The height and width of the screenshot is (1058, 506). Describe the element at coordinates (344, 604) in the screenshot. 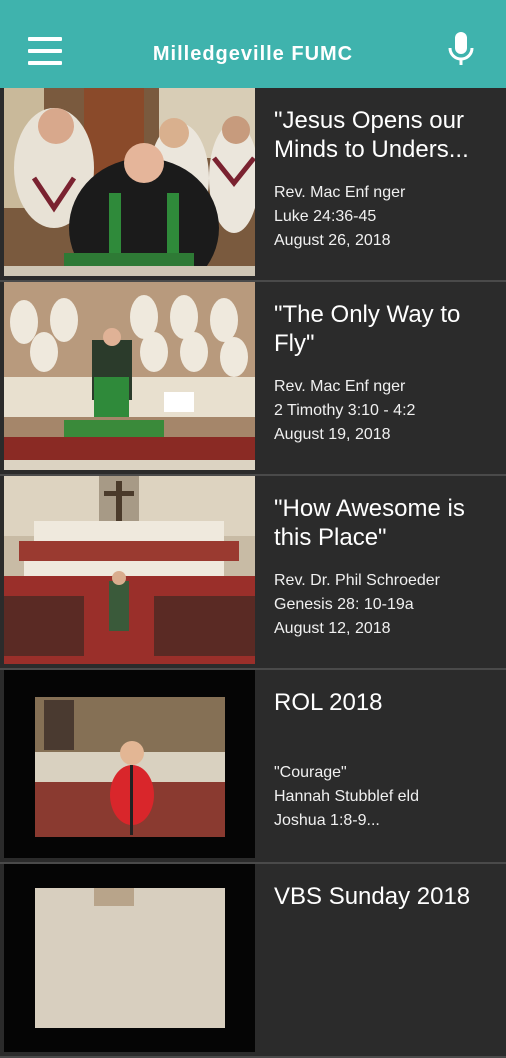

I see `sermon-scripture: Genesis 28: 10-19a` at that location.